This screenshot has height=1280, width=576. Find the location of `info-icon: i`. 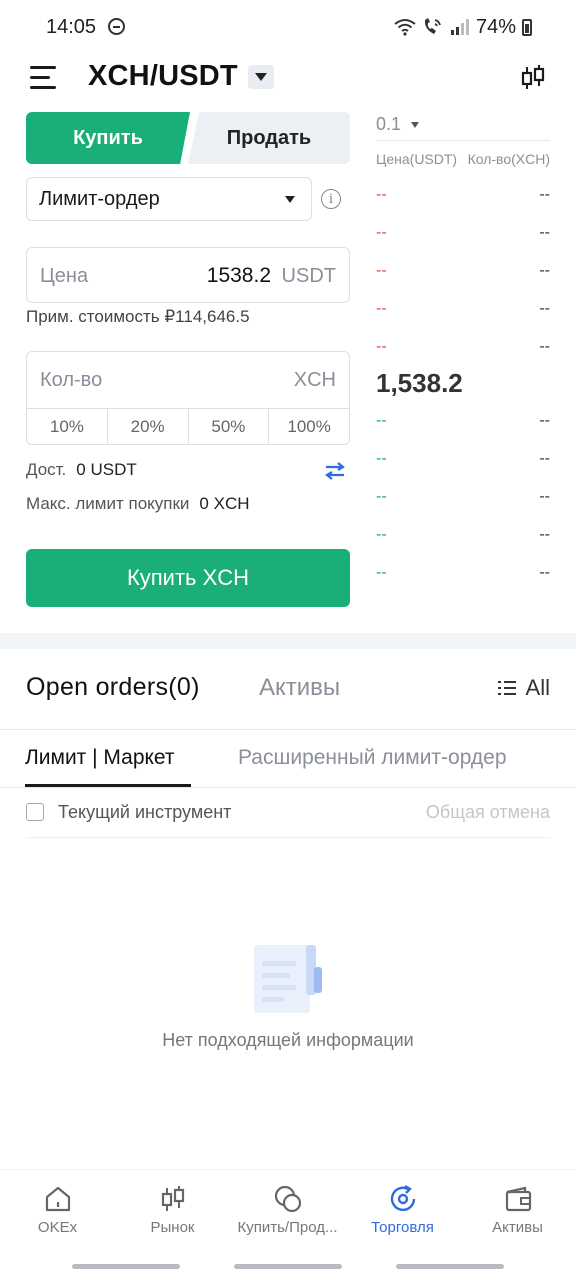

info-icon: i is located at coordinates (331, 199).